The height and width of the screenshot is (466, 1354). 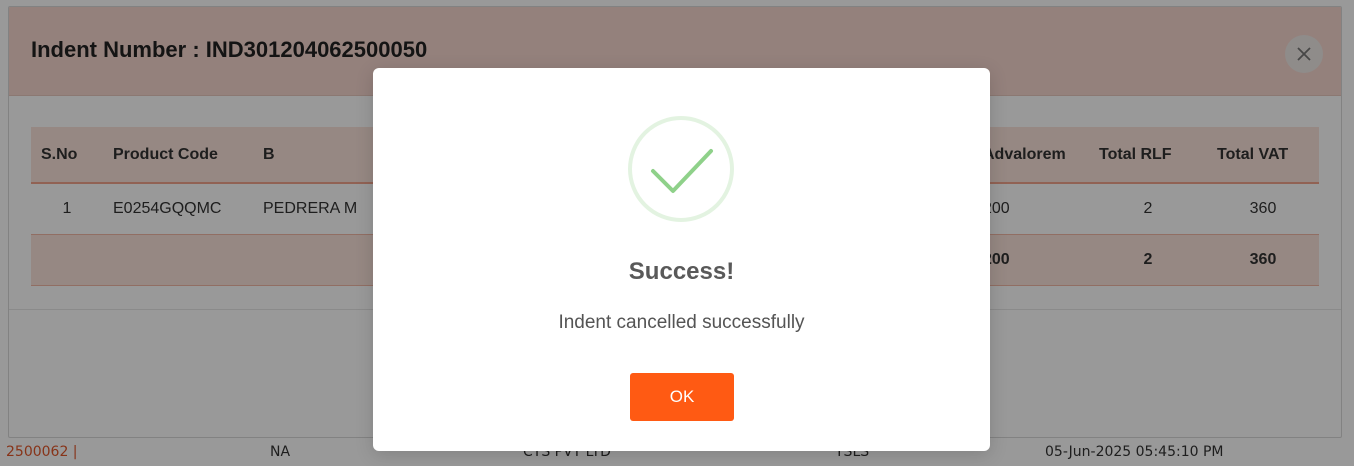 What do you see at coordinates (682, 397) in the screenshot?
I see `ok-button: OK` at bounding box center [682, 397].